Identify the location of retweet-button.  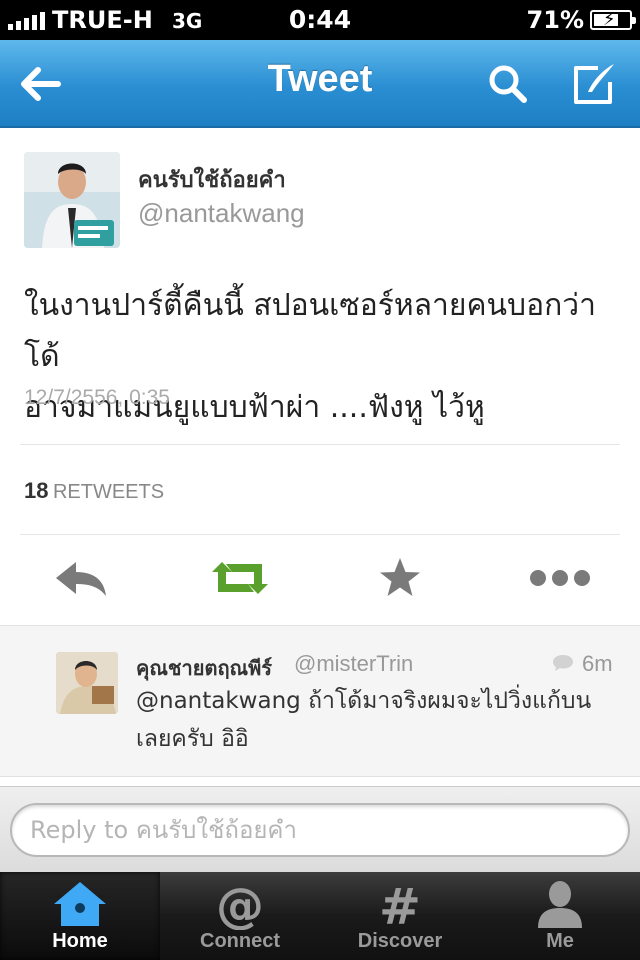
(238, 578).